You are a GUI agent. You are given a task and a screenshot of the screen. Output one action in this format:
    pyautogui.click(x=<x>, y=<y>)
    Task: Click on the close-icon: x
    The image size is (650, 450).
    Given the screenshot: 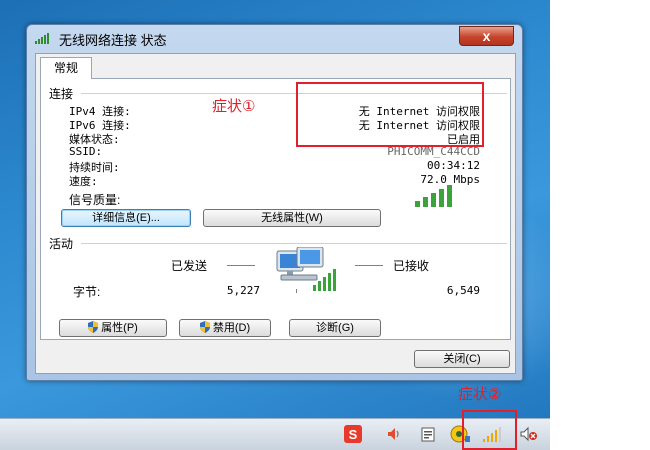 What is the action you would take?
    pyautogui.click(x=486, y=36)
    